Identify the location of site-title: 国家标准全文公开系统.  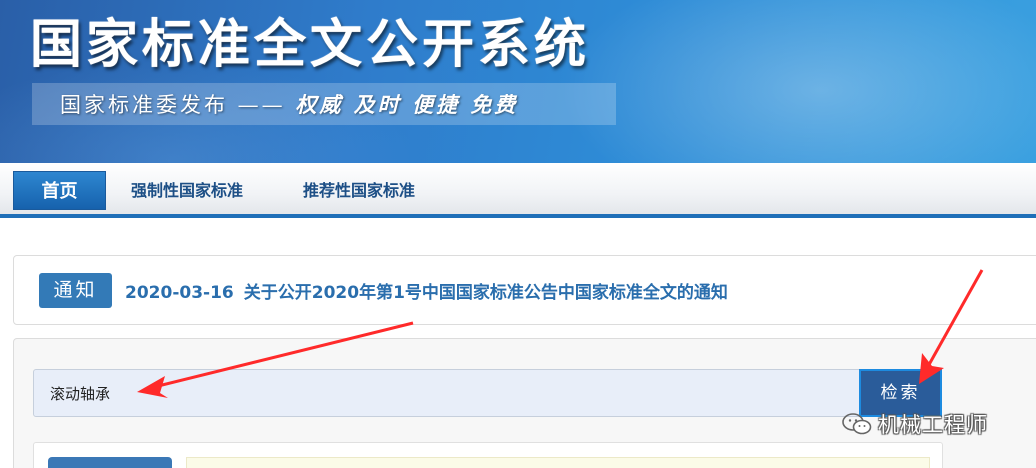
(310, 44).